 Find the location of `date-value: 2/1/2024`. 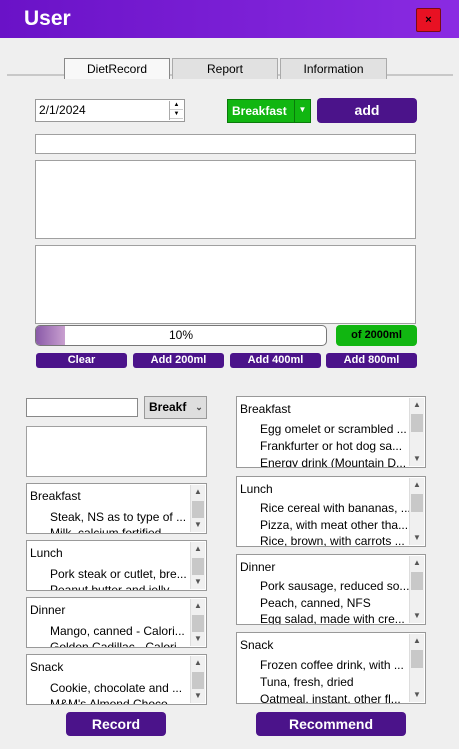

date-value: 2/1/2024 is located at coordinates (62, 110).